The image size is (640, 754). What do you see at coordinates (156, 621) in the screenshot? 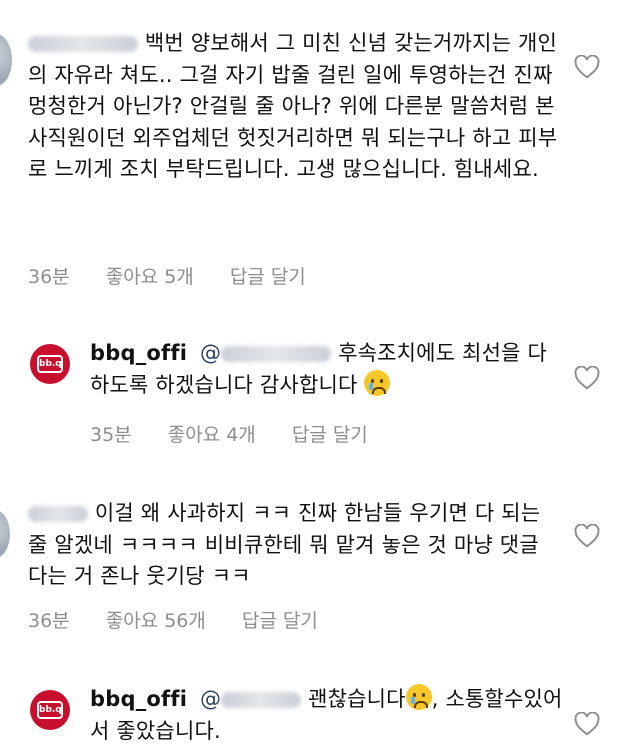
I see `like-count: 좋아요 56개` at bounding box center [156, 621].